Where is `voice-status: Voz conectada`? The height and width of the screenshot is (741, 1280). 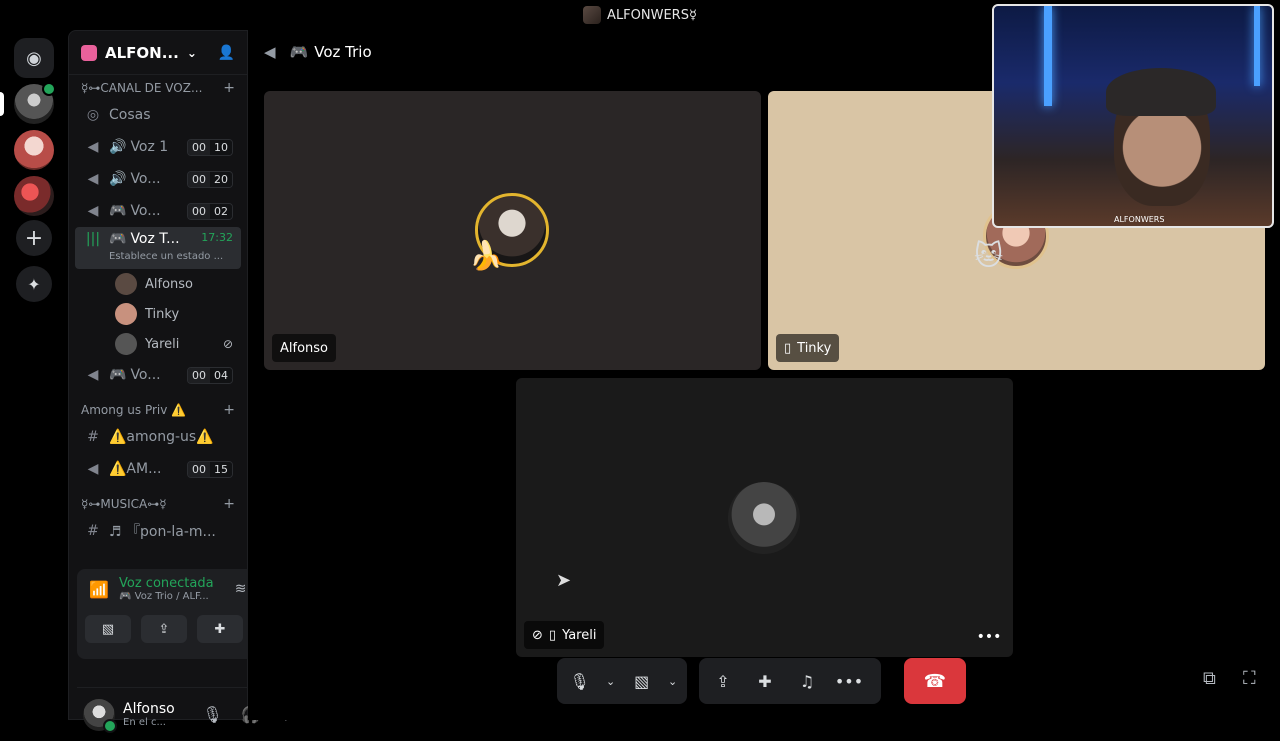 voice-status: Voz conectada is located at coordinates (166, 583).